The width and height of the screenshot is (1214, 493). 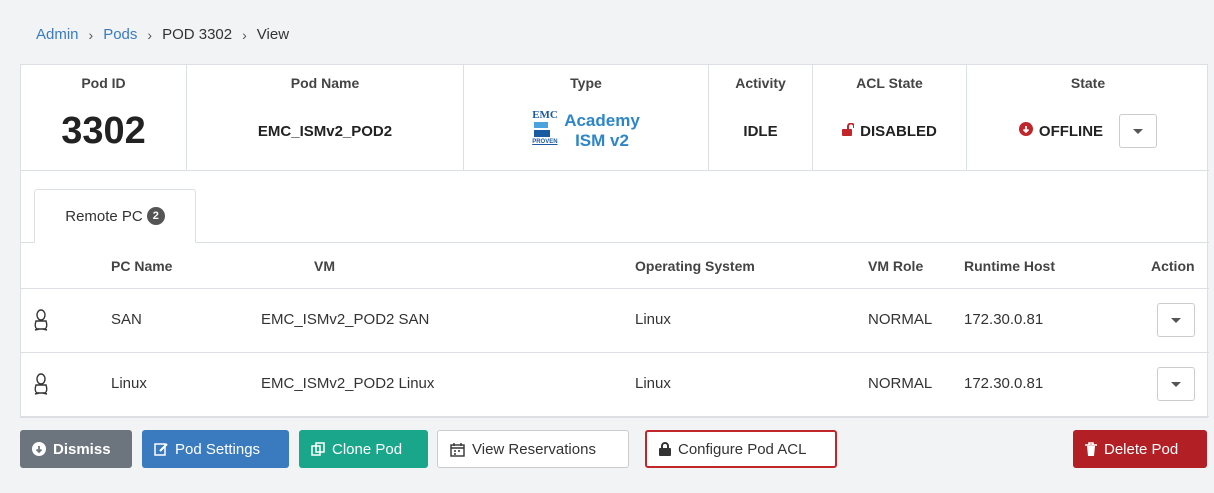 What do you see at coordinates (665, 449) in the screenshot?
I see `lock-icon` at bounding box center [665, 449].